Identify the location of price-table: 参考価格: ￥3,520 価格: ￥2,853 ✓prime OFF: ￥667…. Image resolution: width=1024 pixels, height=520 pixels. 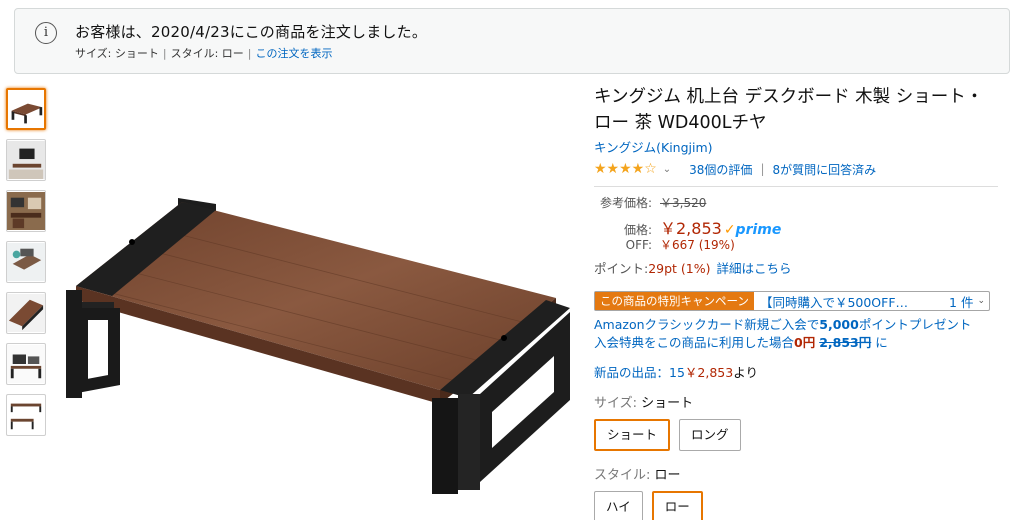
(799, 235).